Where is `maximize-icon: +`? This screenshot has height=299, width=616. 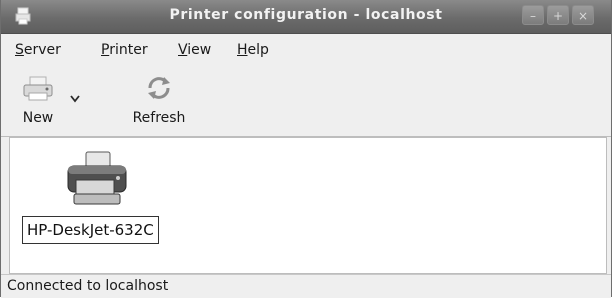
maximize-icon: + is located at coordinates (558, 15).